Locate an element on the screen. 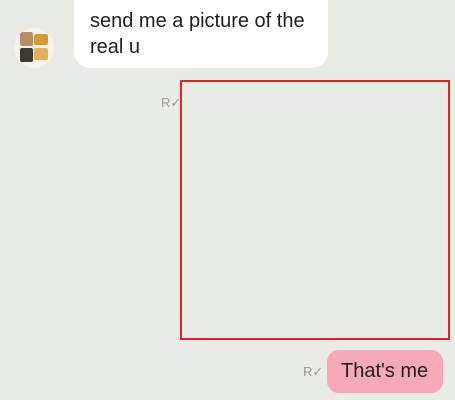 Image resolution: width=455 pixels, height=400 pixels. outgoing-message-text: That's me is located at coordinates (385, 371).